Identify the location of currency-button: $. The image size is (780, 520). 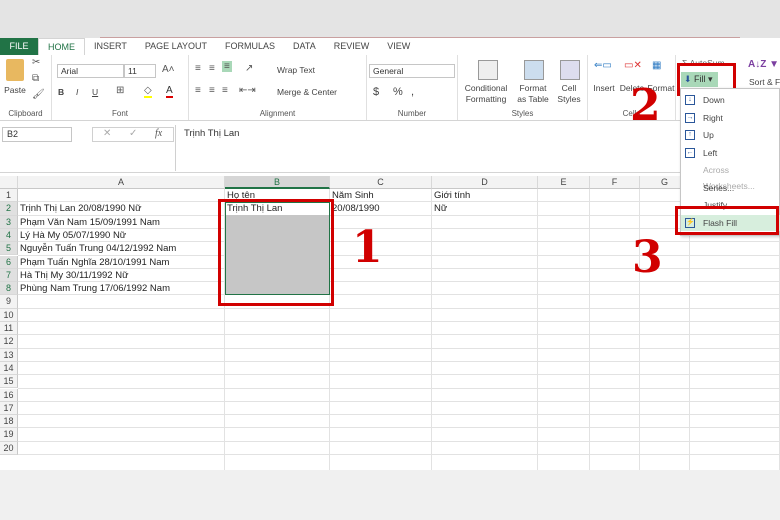
(376, 92).